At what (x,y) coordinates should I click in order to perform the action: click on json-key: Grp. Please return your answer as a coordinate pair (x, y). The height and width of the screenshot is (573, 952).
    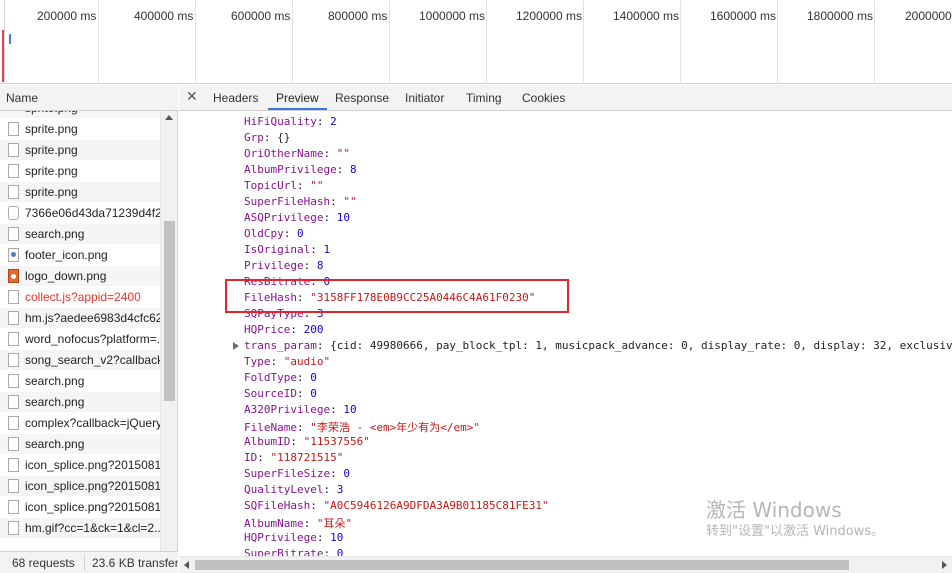
    Looking at the image, I should click on (254, 137).